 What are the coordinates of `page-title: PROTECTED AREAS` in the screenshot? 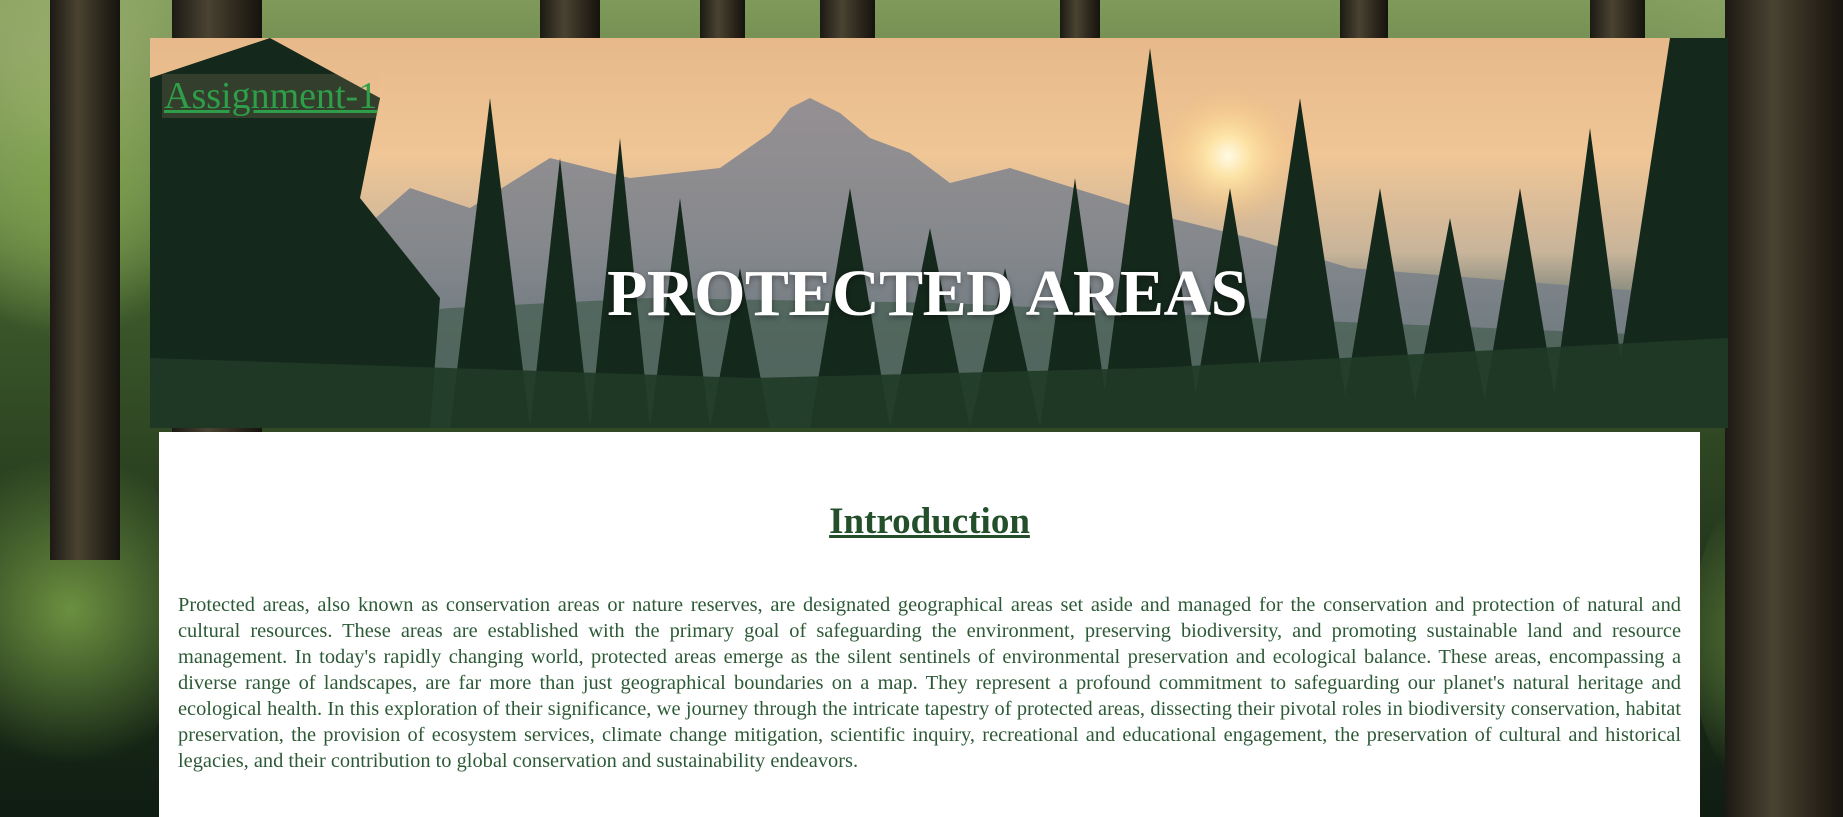 It's located at (927, 293).